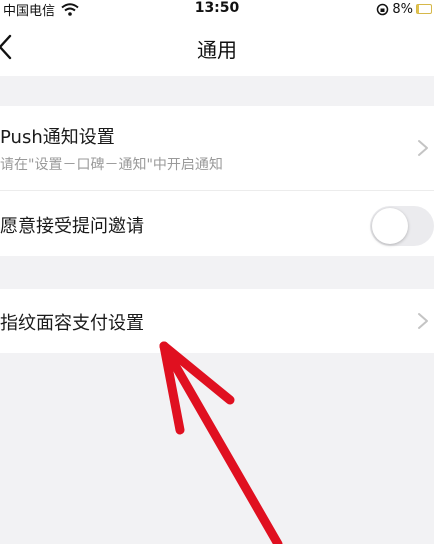 The height and width of the screenshot is (544, 434). What do you see at coordinates (390, 226) in the screenshot?
I see `toggle-knob` at bounding box center [390, 226].